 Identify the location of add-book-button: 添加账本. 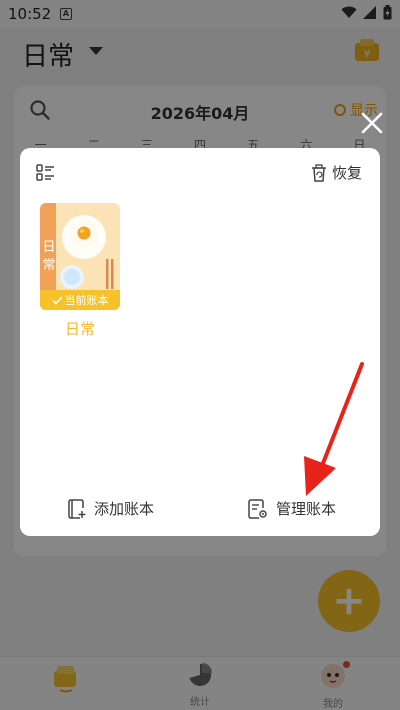
(111, 508).